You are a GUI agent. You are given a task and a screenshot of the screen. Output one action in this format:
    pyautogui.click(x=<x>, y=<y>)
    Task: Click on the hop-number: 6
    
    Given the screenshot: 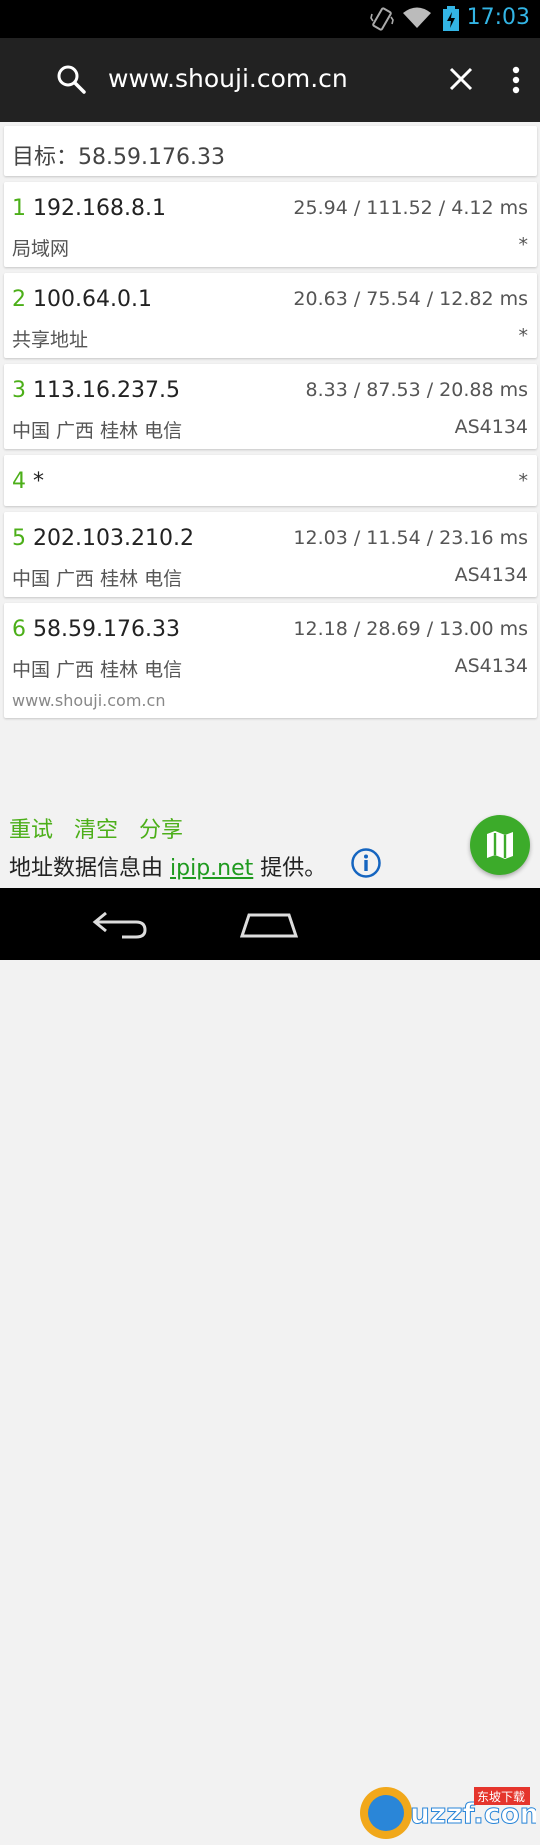 What is the action you would take?
    pyautogui.click(x=19, y=629)
    